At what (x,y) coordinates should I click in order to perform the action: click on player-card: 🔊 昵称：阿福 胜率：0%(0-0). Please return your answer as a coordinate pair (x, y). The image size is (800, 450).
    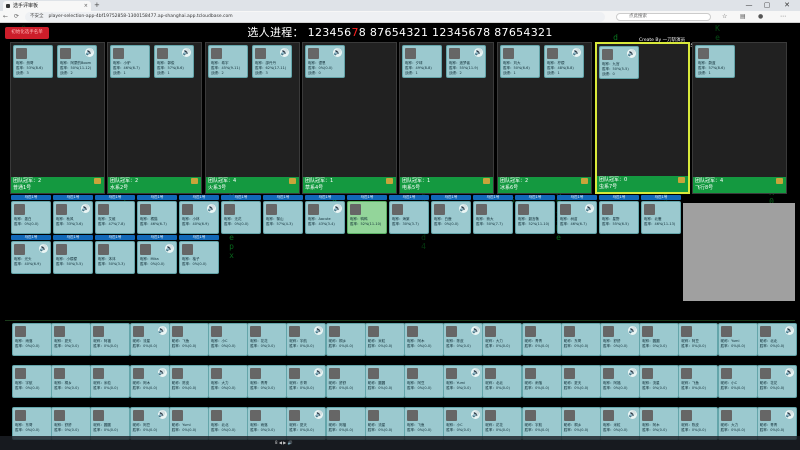
    Looking at the image, I should click on (620, 381).